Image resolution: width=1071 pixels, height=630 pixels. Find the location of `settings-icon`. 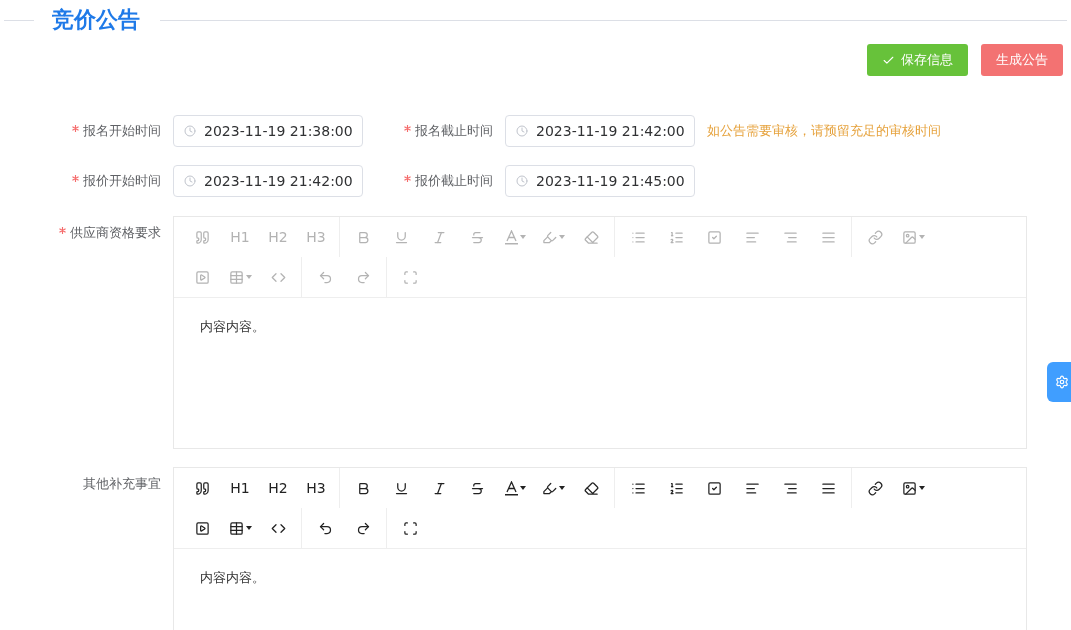

settings-icon is located at coordinates (1062, 382).